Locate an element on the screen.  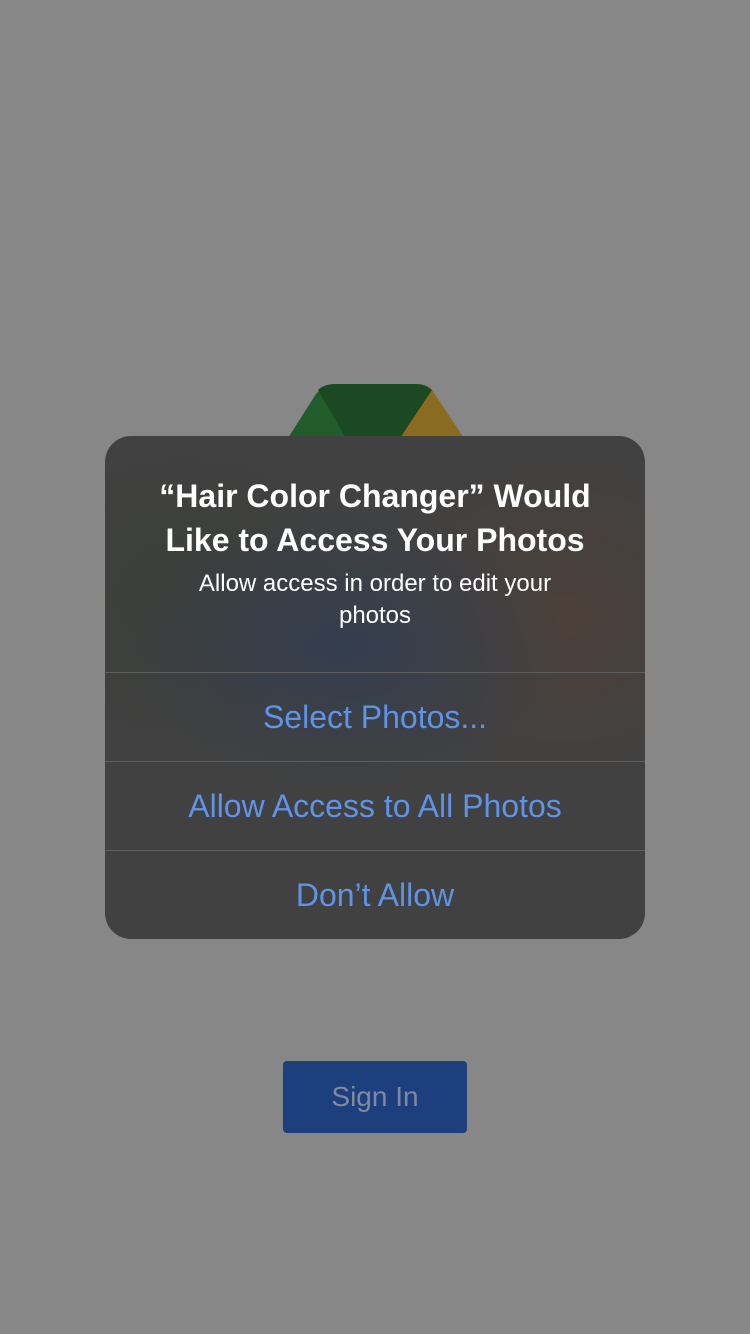
dont-allow-button: Don’t Allow is located at coordinates (375, 895).